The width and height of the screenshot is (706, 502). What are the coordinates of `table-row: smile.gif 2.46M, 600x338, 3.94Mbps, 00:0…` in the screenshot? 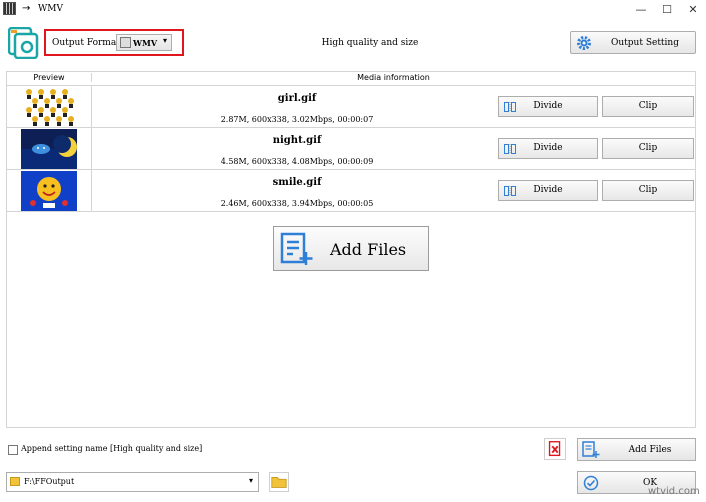 It's located at (351, 191).